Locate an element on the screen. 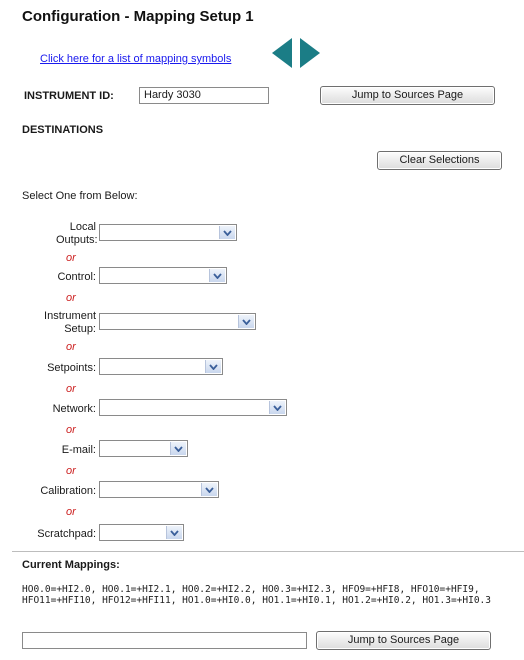 The height and width of the screenshot is (660, 524). setpoints-select is located at coordinates (161, 366).